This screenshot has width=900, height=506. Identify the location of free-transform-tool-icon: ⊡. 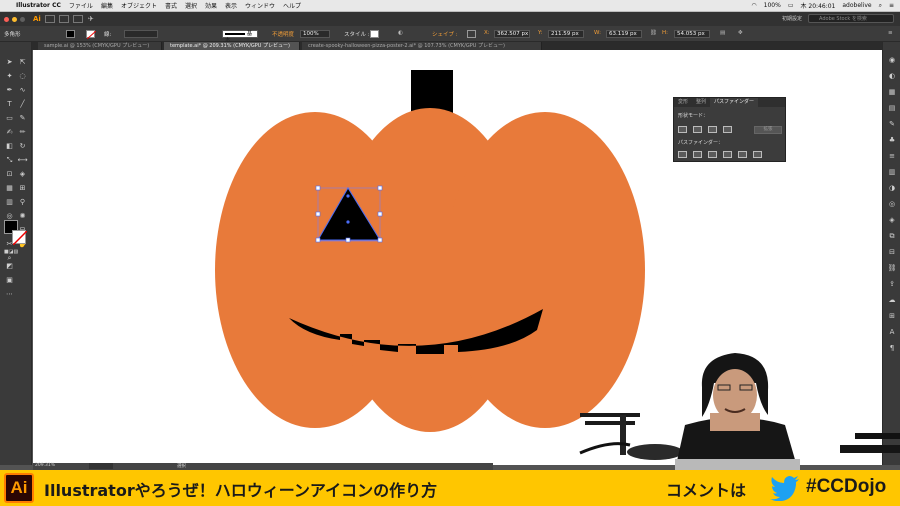
(9, 174).